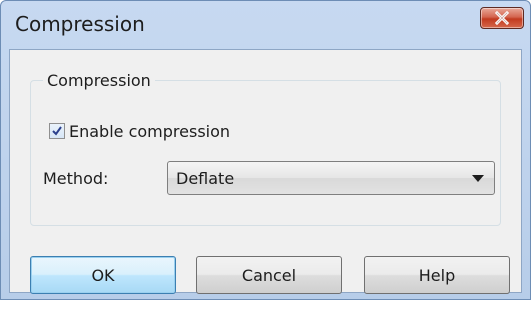  Describe the element at coordinates (80, 24) in the screenshot. I see `window-title: Compression` at that location.